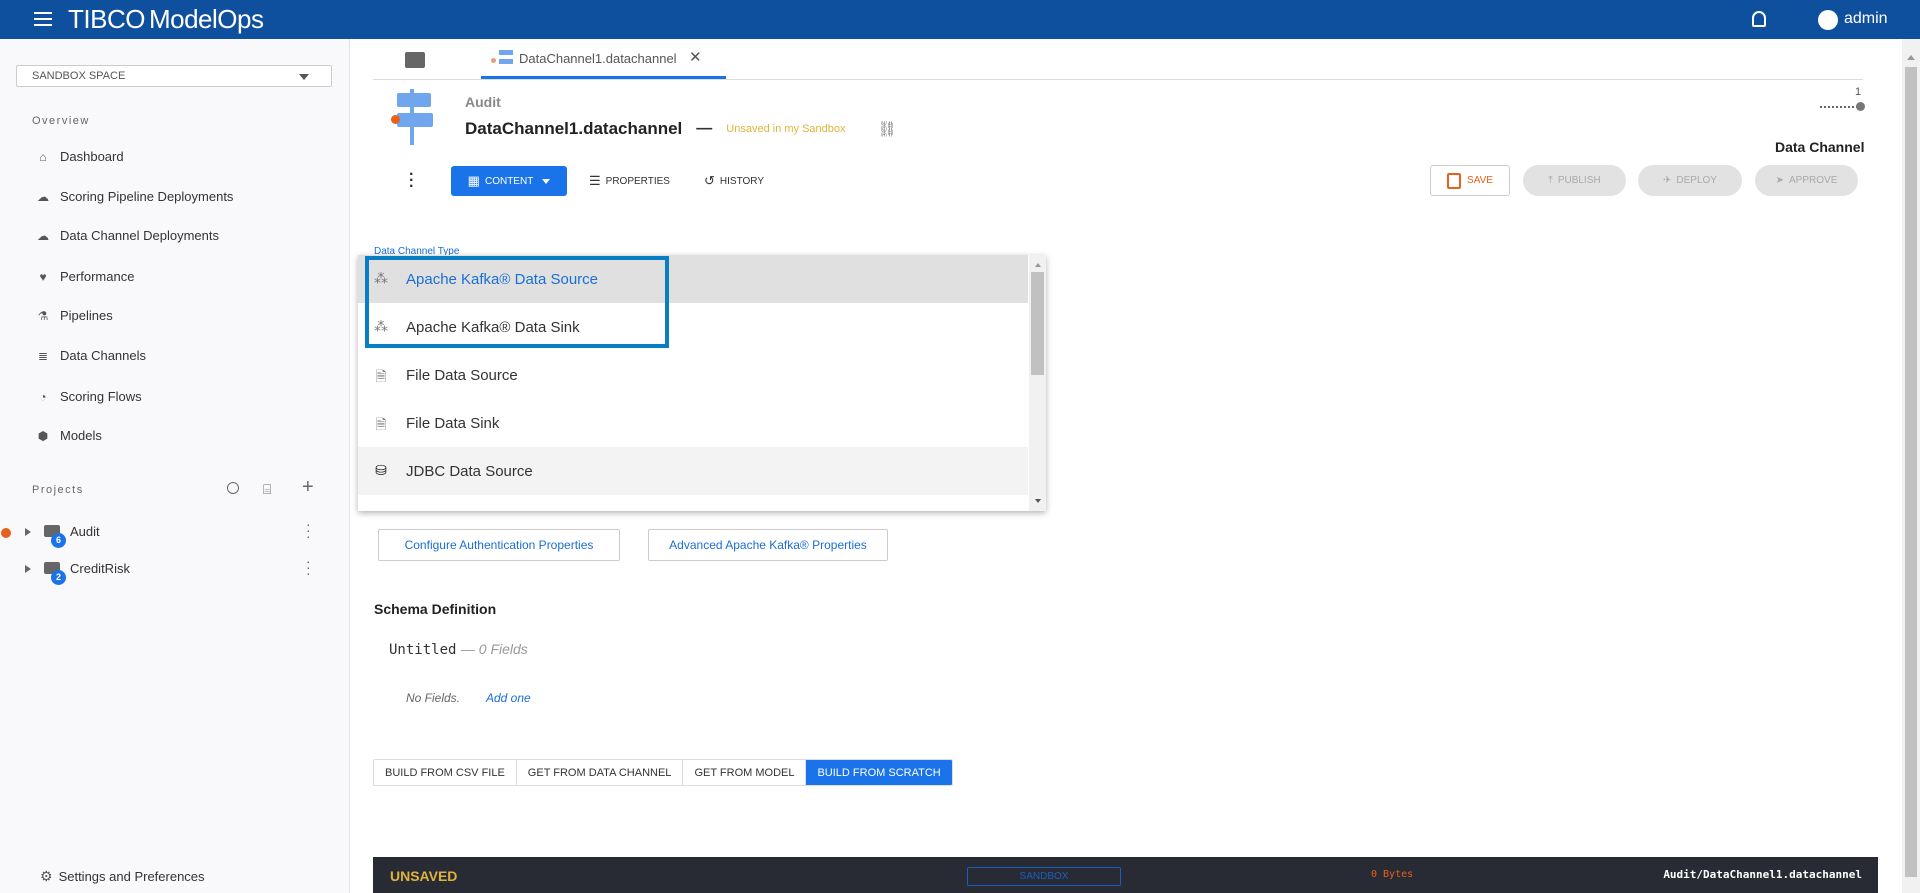 This screenshot has width=1920, height=893. I want to click on build-from-scratch-button: BUILD FROM SCRATCH, so click(879, 772).